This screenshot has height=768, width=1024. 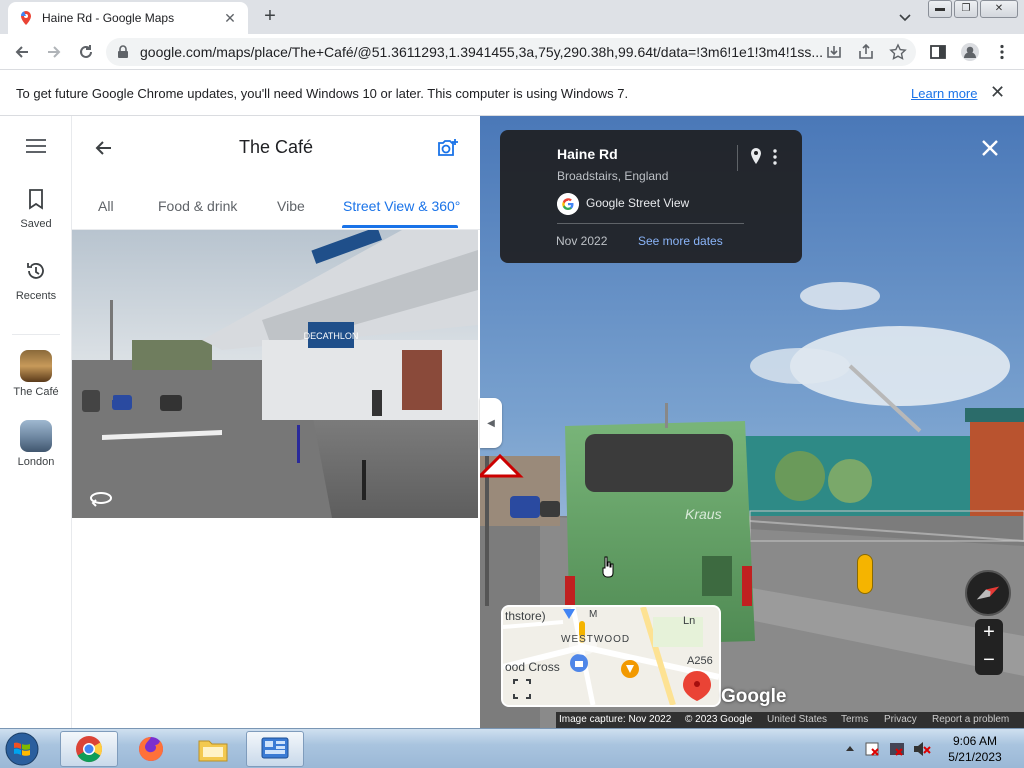 I want to click on windows-start-icon, so click(x=22, y=749).